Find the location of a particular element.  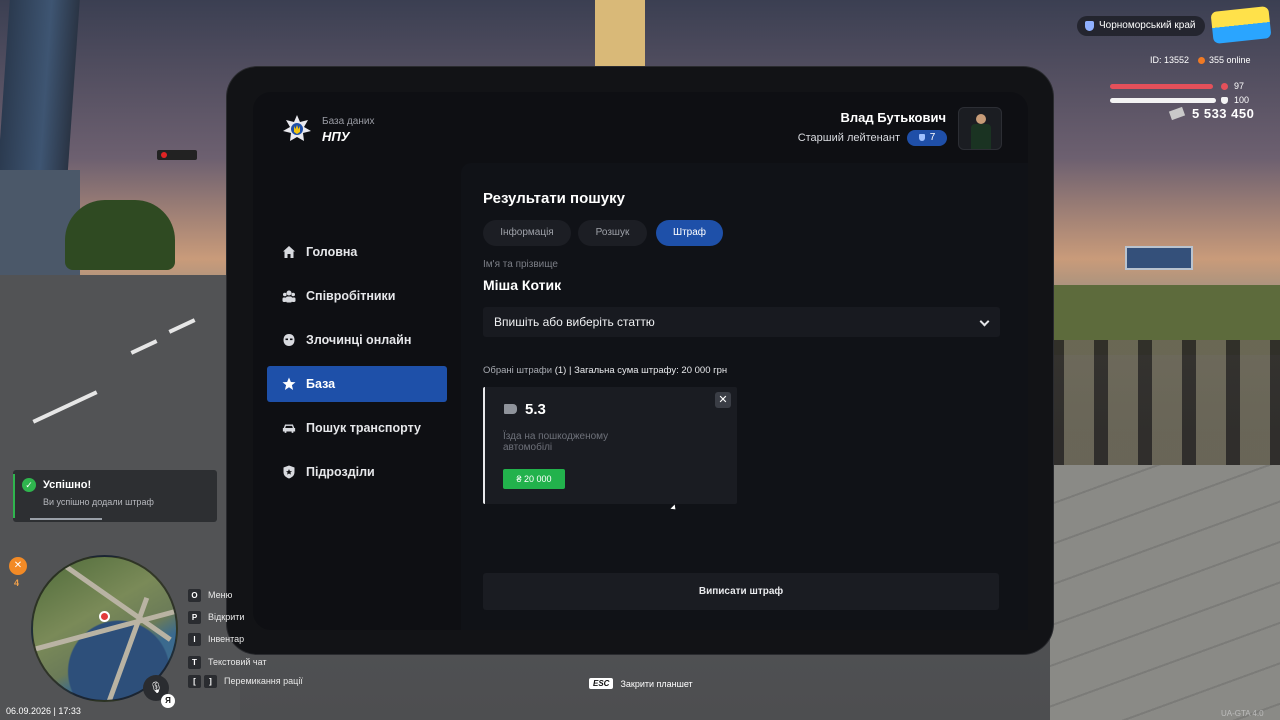

server-id: ID: 13552 is located at coordinates (1170, 60).